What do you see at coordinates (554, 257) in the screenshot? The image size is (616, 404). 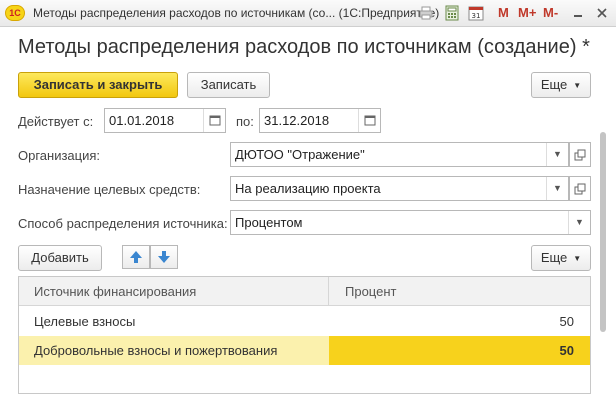 I see `table-more-label: Еще` at bounding box center [554, 257].